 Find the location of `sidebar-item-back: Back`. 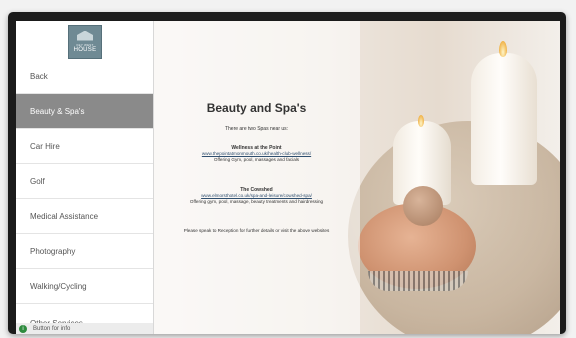

sidebar-item-back: Back is located at coordinates (84, 76).